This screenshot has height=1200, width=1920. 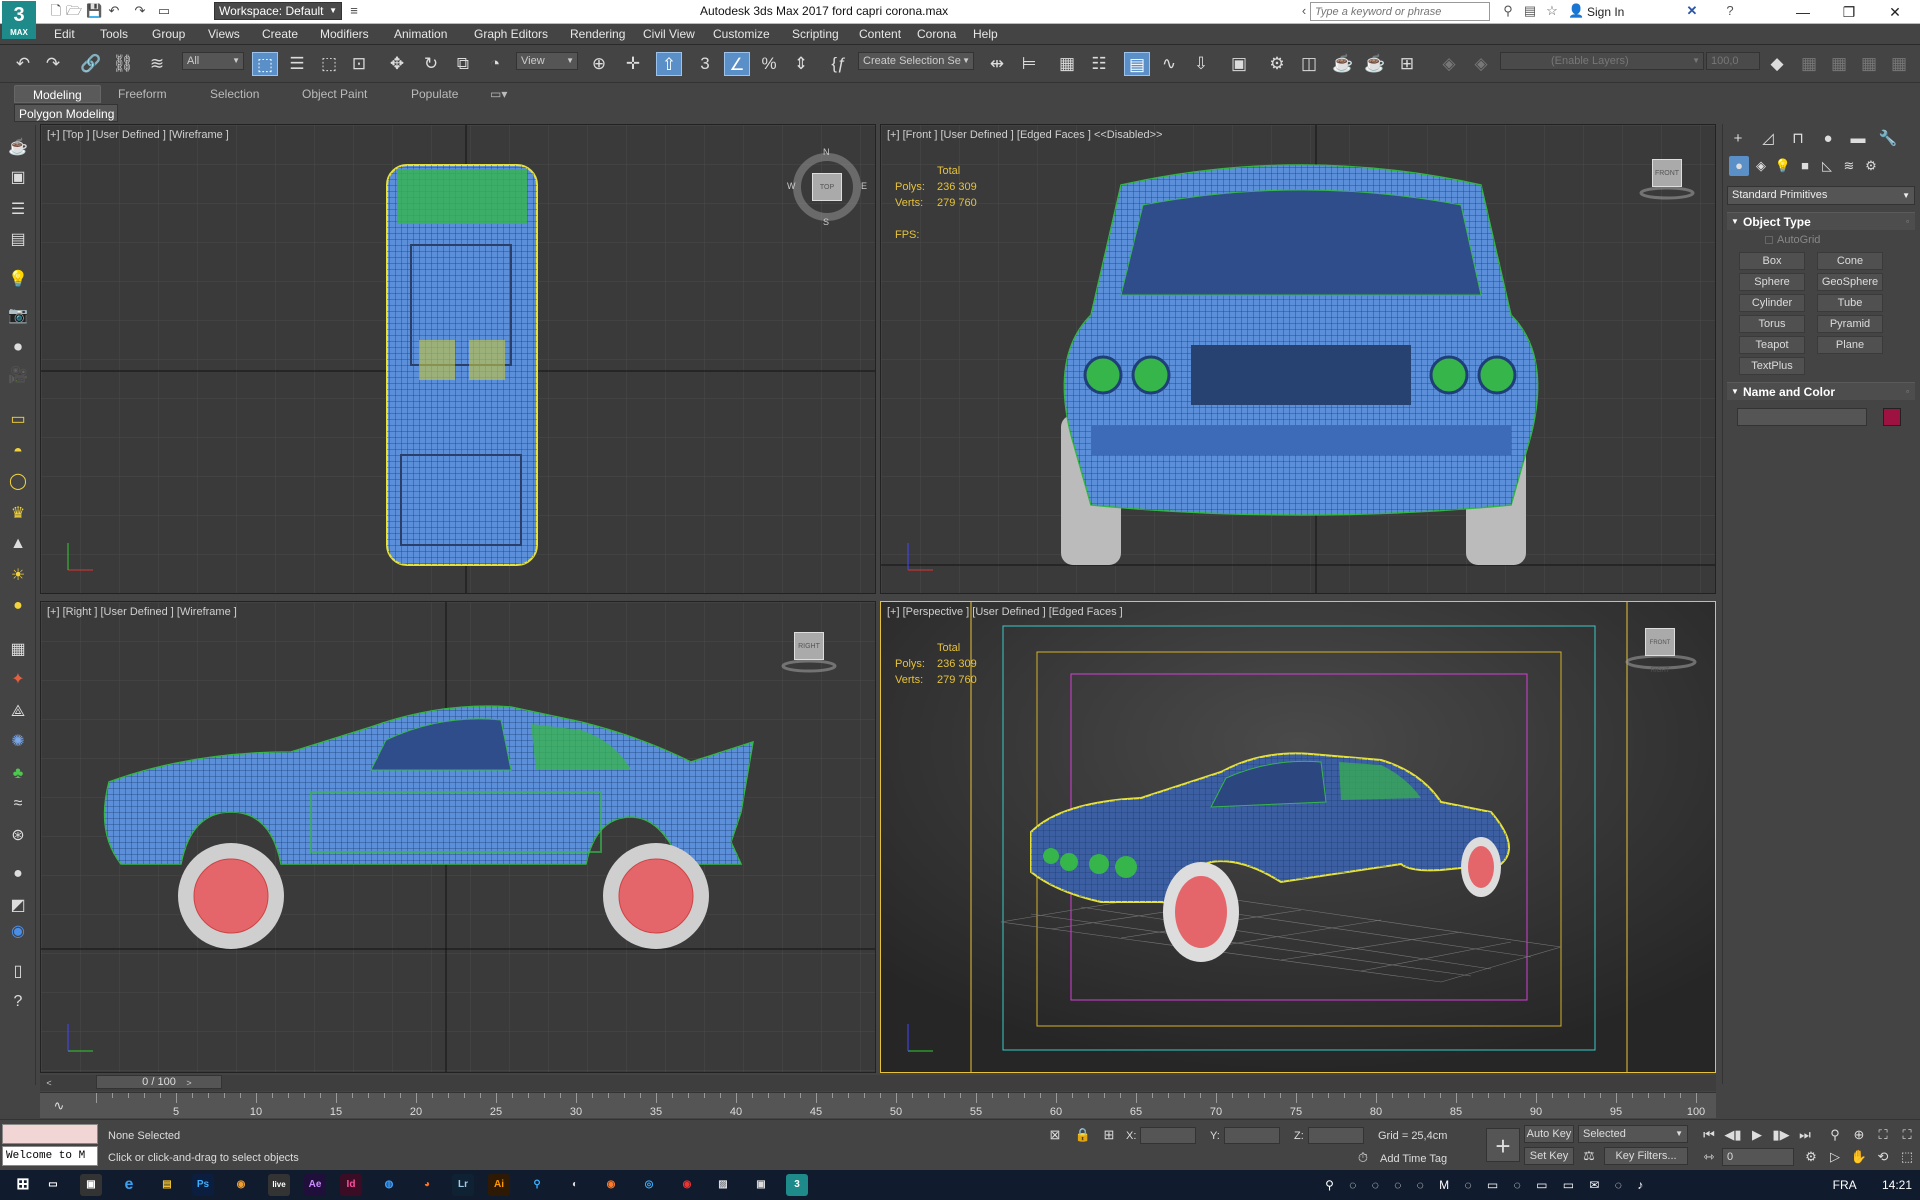 I want to click on layer-tool-icon: ◆, so click(x=1777, y=64).